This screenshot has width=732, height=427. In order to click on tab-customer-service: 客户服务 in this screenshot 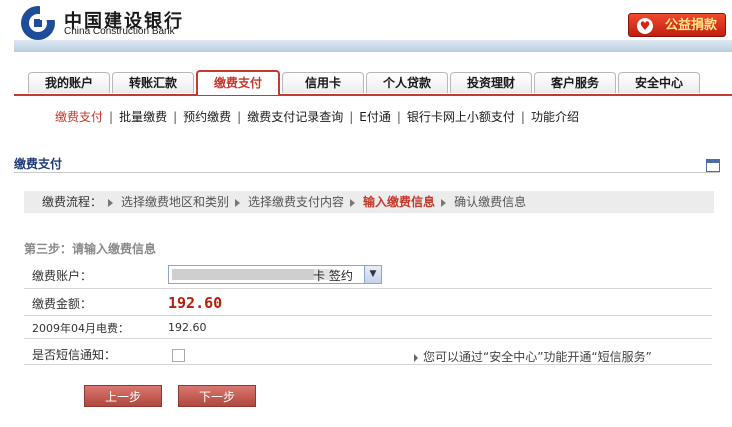, I will do `click(575, 82)`.